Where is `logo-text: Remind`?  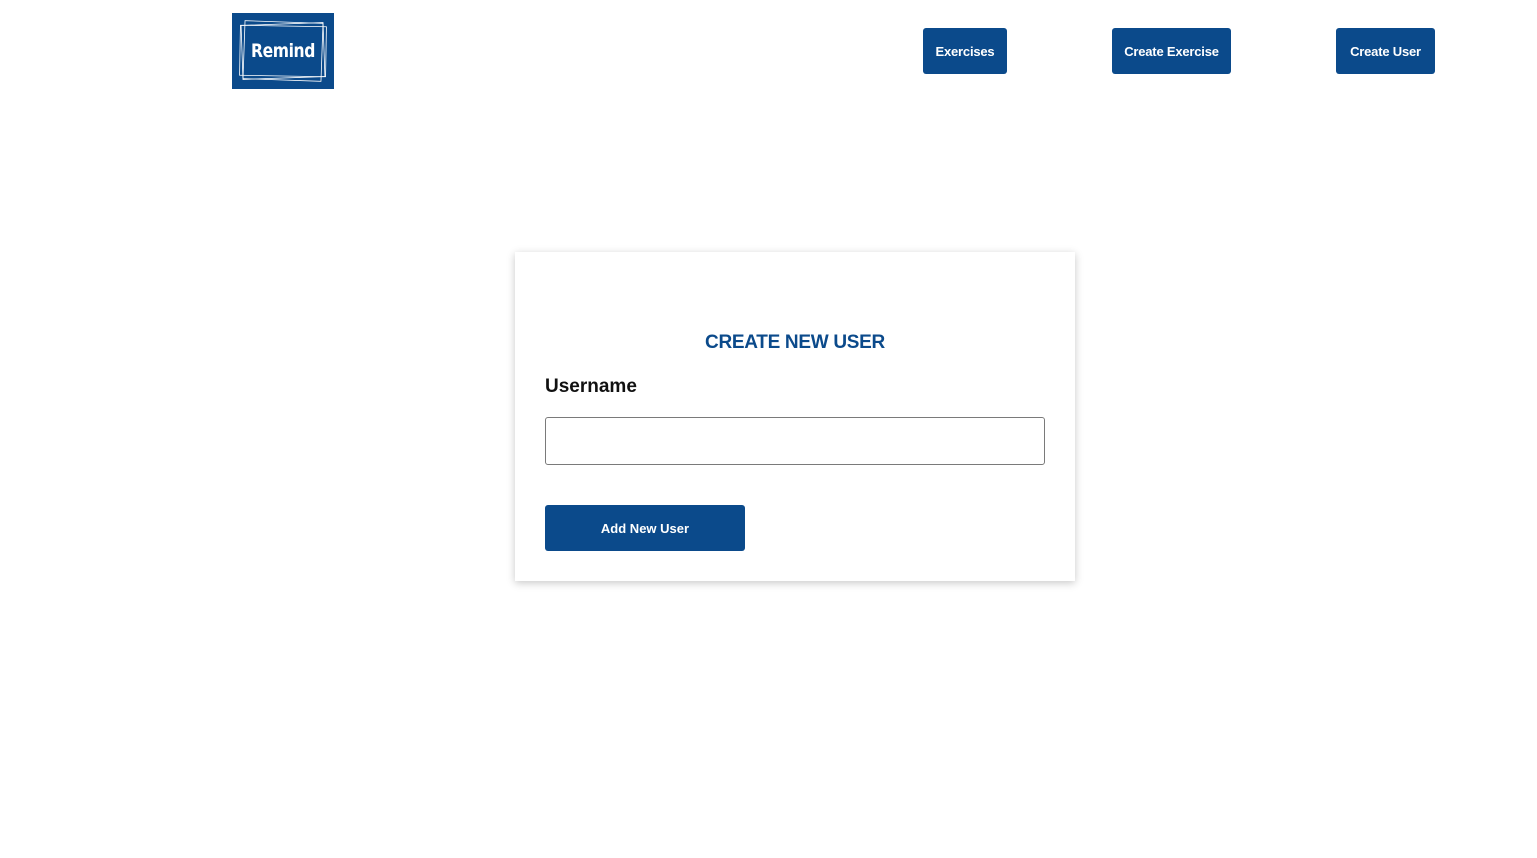
logo-text: Remind is located at coordinates (283, 51).